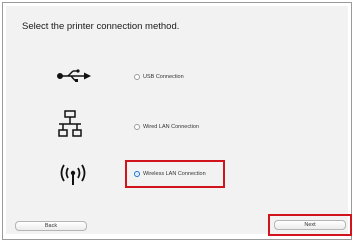  Describe the element at coordinates (74, 76) in the screenshot. I see `usb-icon` at that location.